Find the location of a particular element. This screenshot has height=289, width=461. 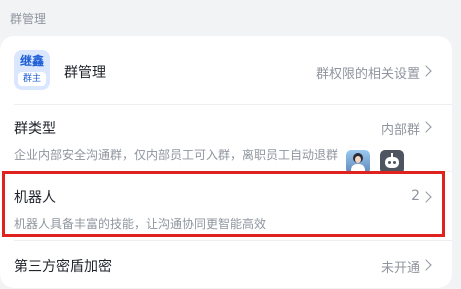

person-avatar is located at coordinates (358, 162).